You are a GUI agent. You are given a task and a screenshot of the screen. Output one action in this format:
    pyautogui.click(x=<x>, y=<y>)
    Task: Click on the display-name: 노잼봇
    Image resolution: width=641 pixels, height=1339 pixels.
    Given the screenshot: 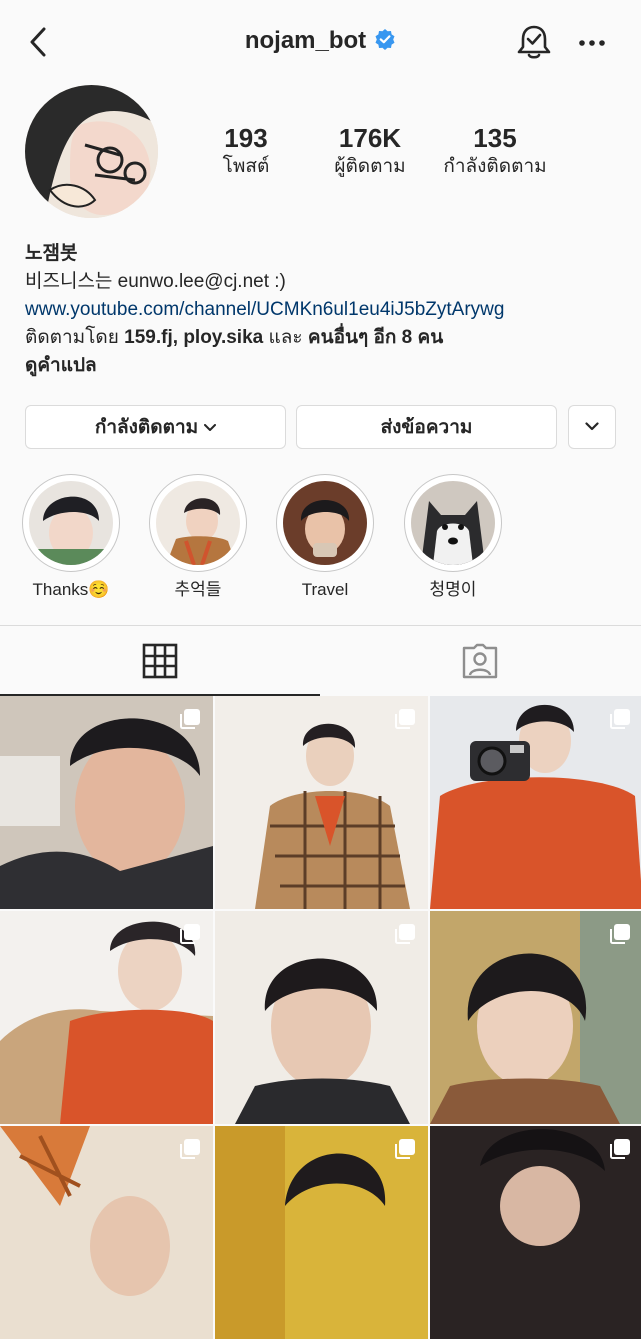 What is the action you would take?
    pyautogui.click(x=51, y=253)
    